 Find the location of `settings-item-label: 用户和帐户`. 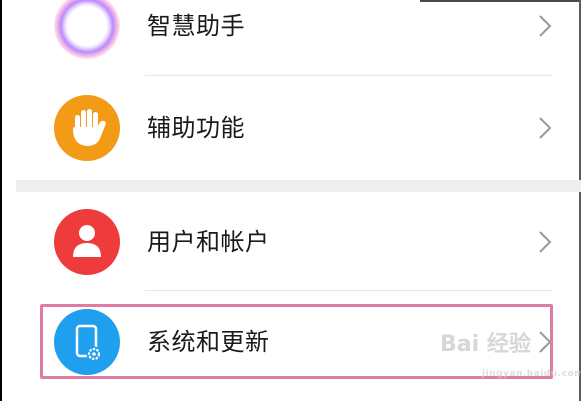

settings-item-label: 用户和帐户 is located at coordinates (208, 242).